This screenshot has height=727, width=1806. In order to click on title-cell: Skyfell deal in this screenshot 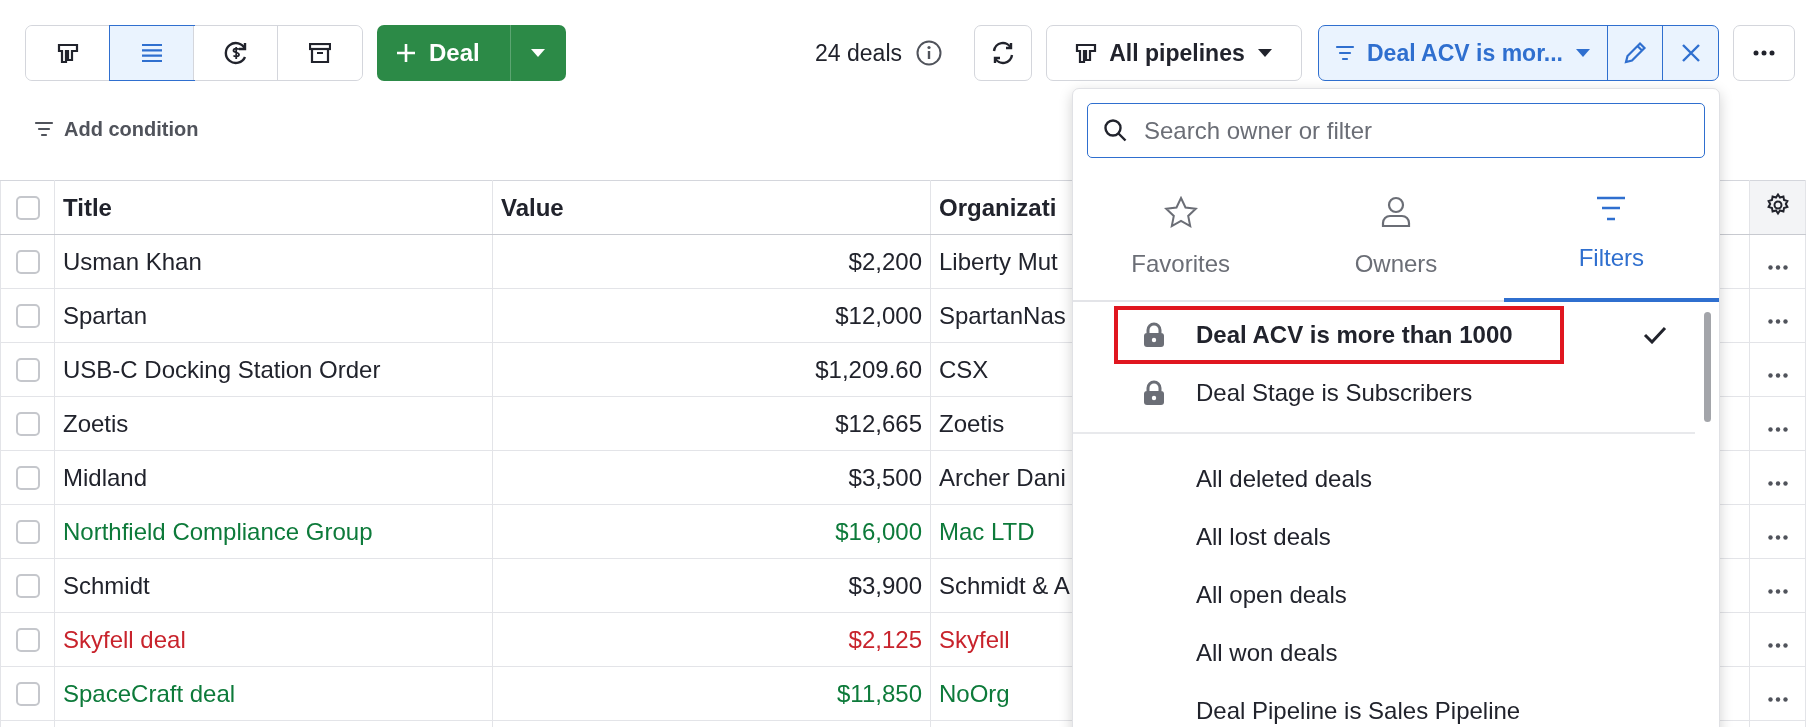, I will do `click(273, 639)`.